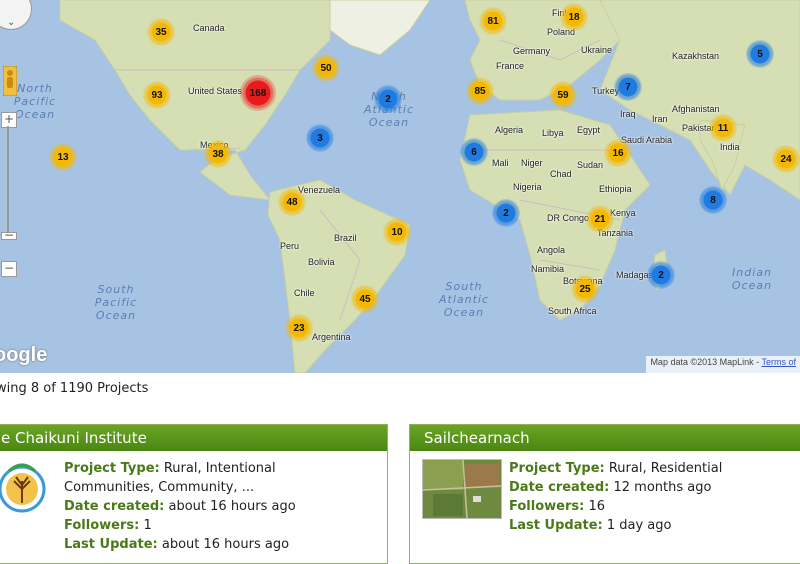 Image resolution: width=800 pixels, height=564 pixels. Describe the element at coordinates (218, 154) in the screenshot. I see `cluster-marker: 38` at that location.